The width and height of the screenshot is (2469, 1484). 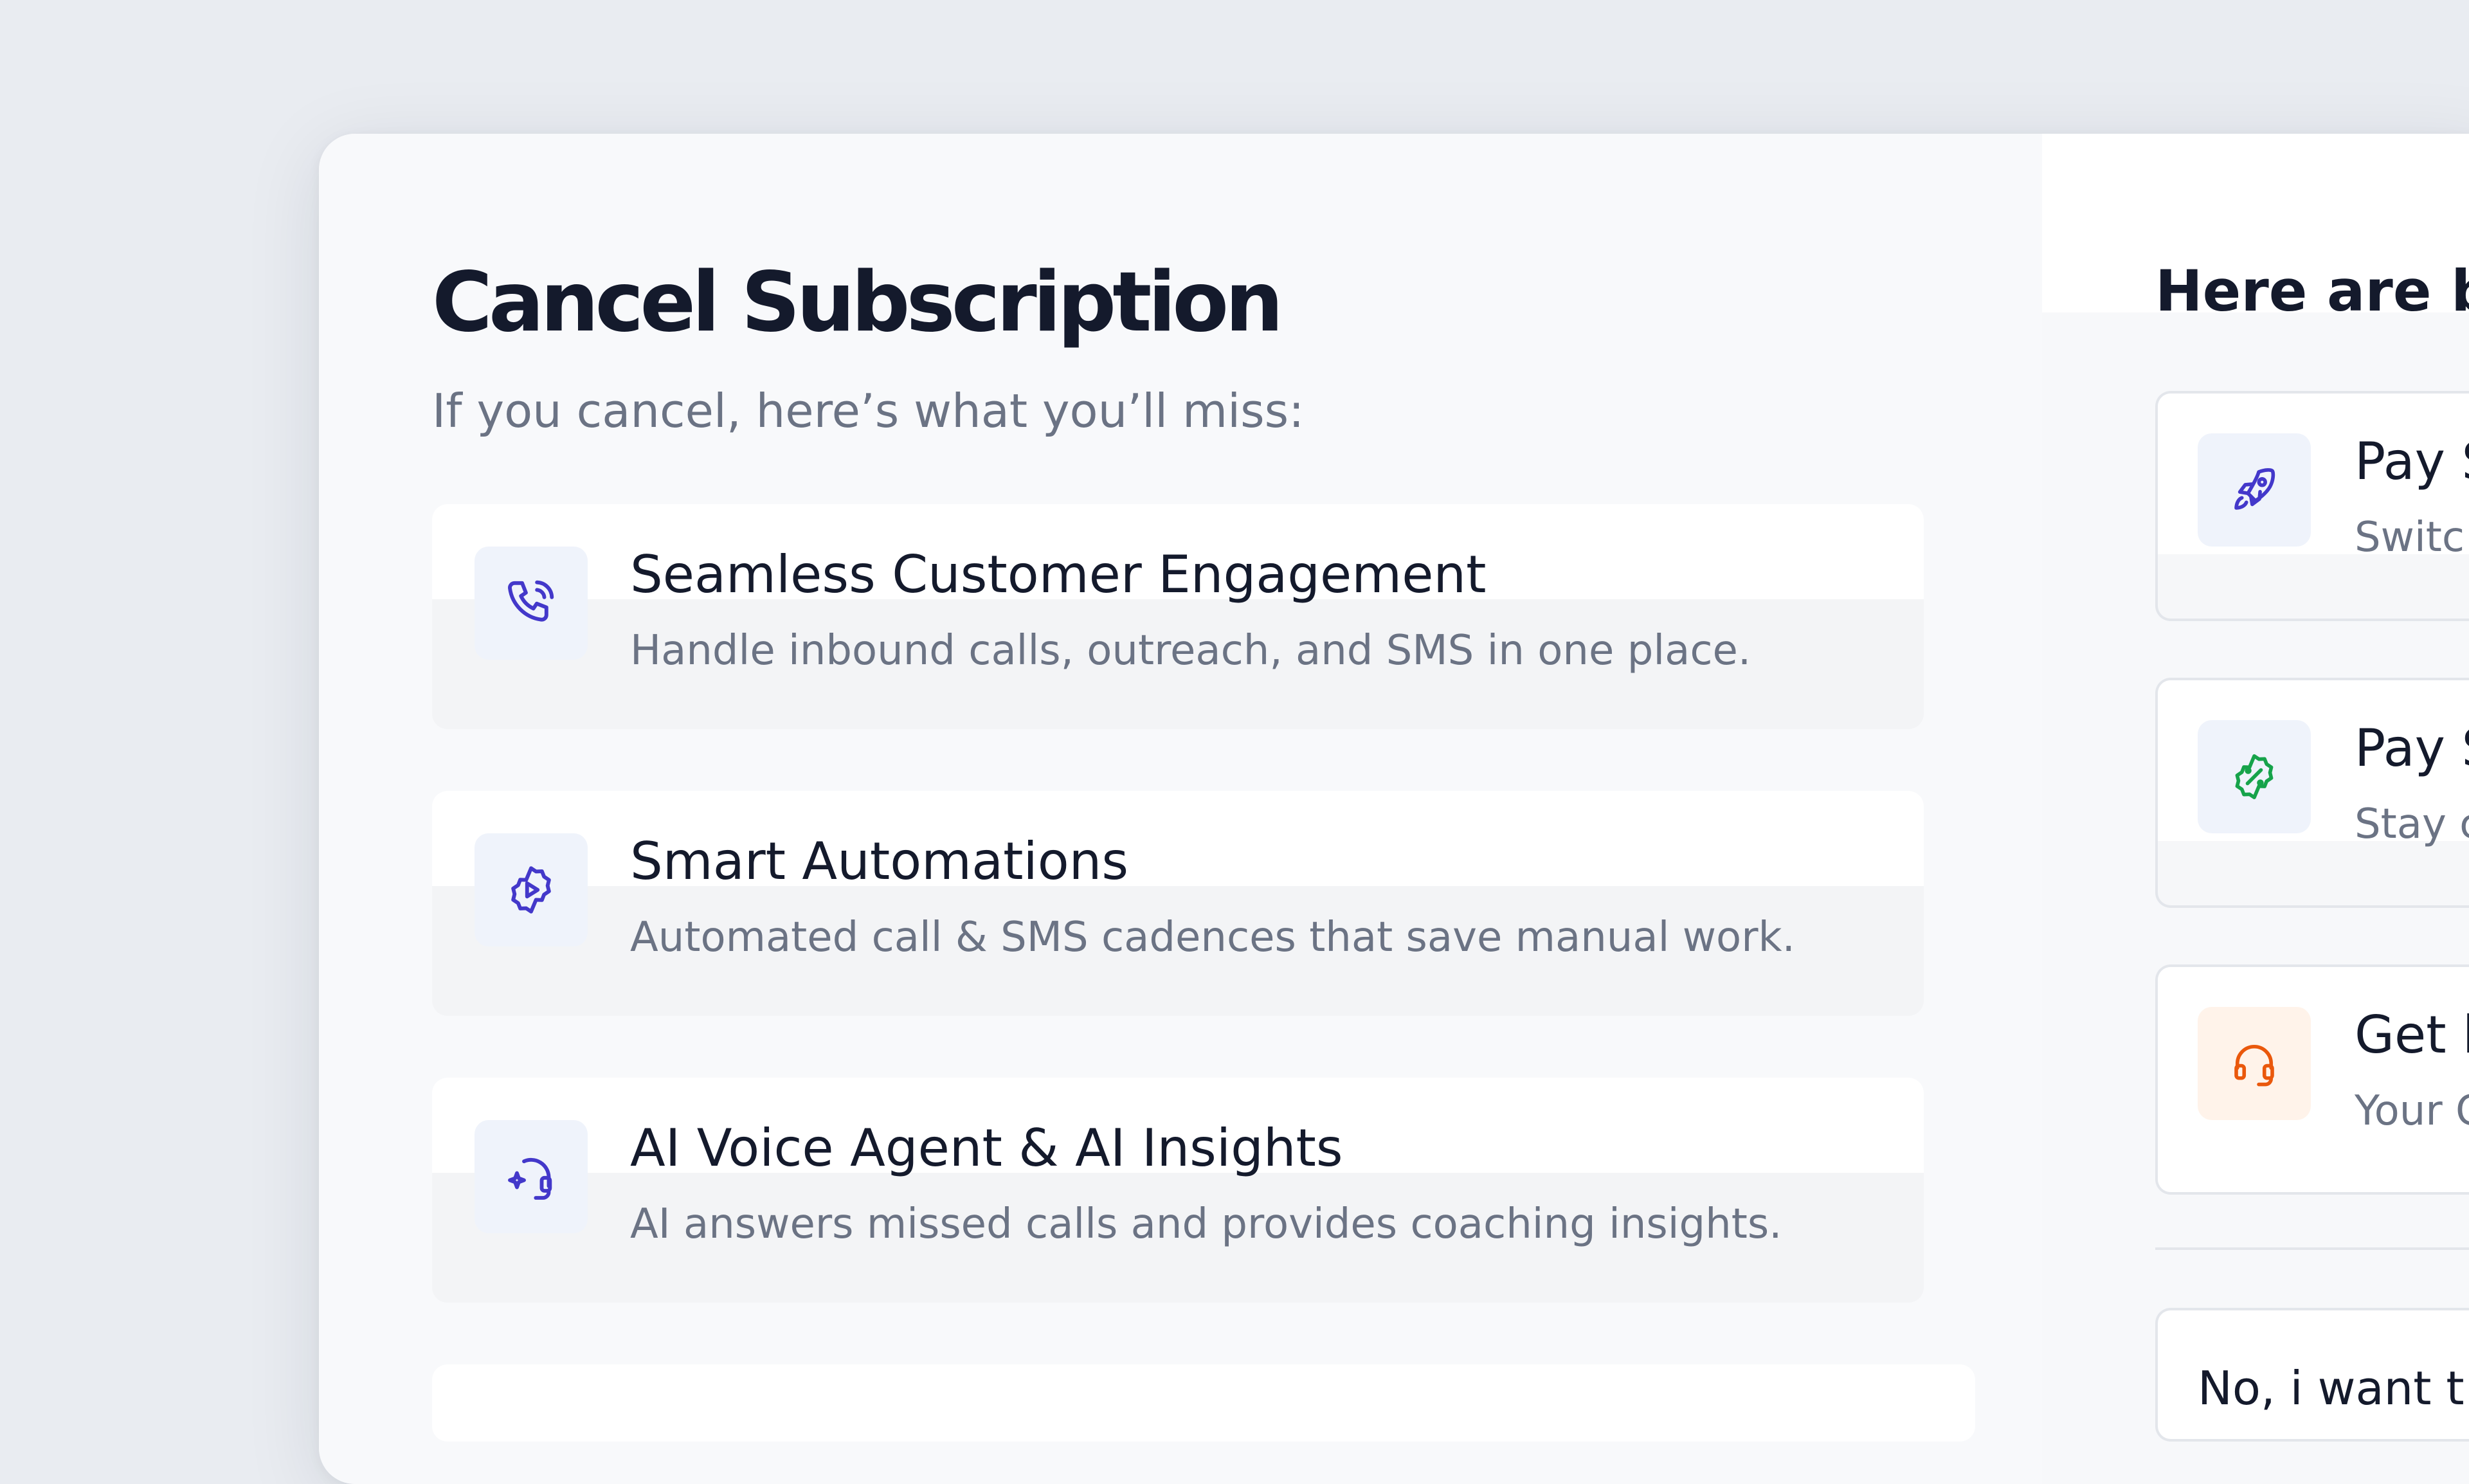 I want to click on offer-description: Your C, so click(x=2412, y=1111).